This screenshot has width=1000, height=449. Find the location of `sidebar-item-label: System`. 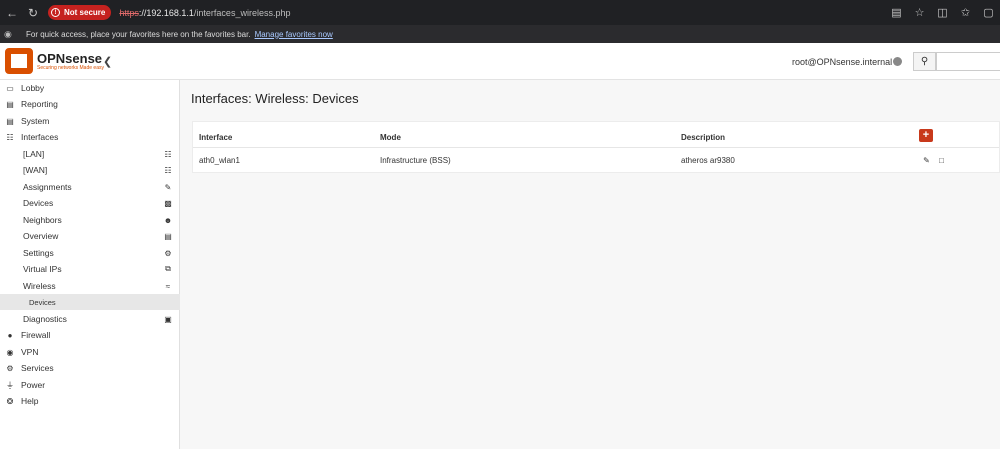

sidebar-item-label: System is located at coordinates (35, 121).